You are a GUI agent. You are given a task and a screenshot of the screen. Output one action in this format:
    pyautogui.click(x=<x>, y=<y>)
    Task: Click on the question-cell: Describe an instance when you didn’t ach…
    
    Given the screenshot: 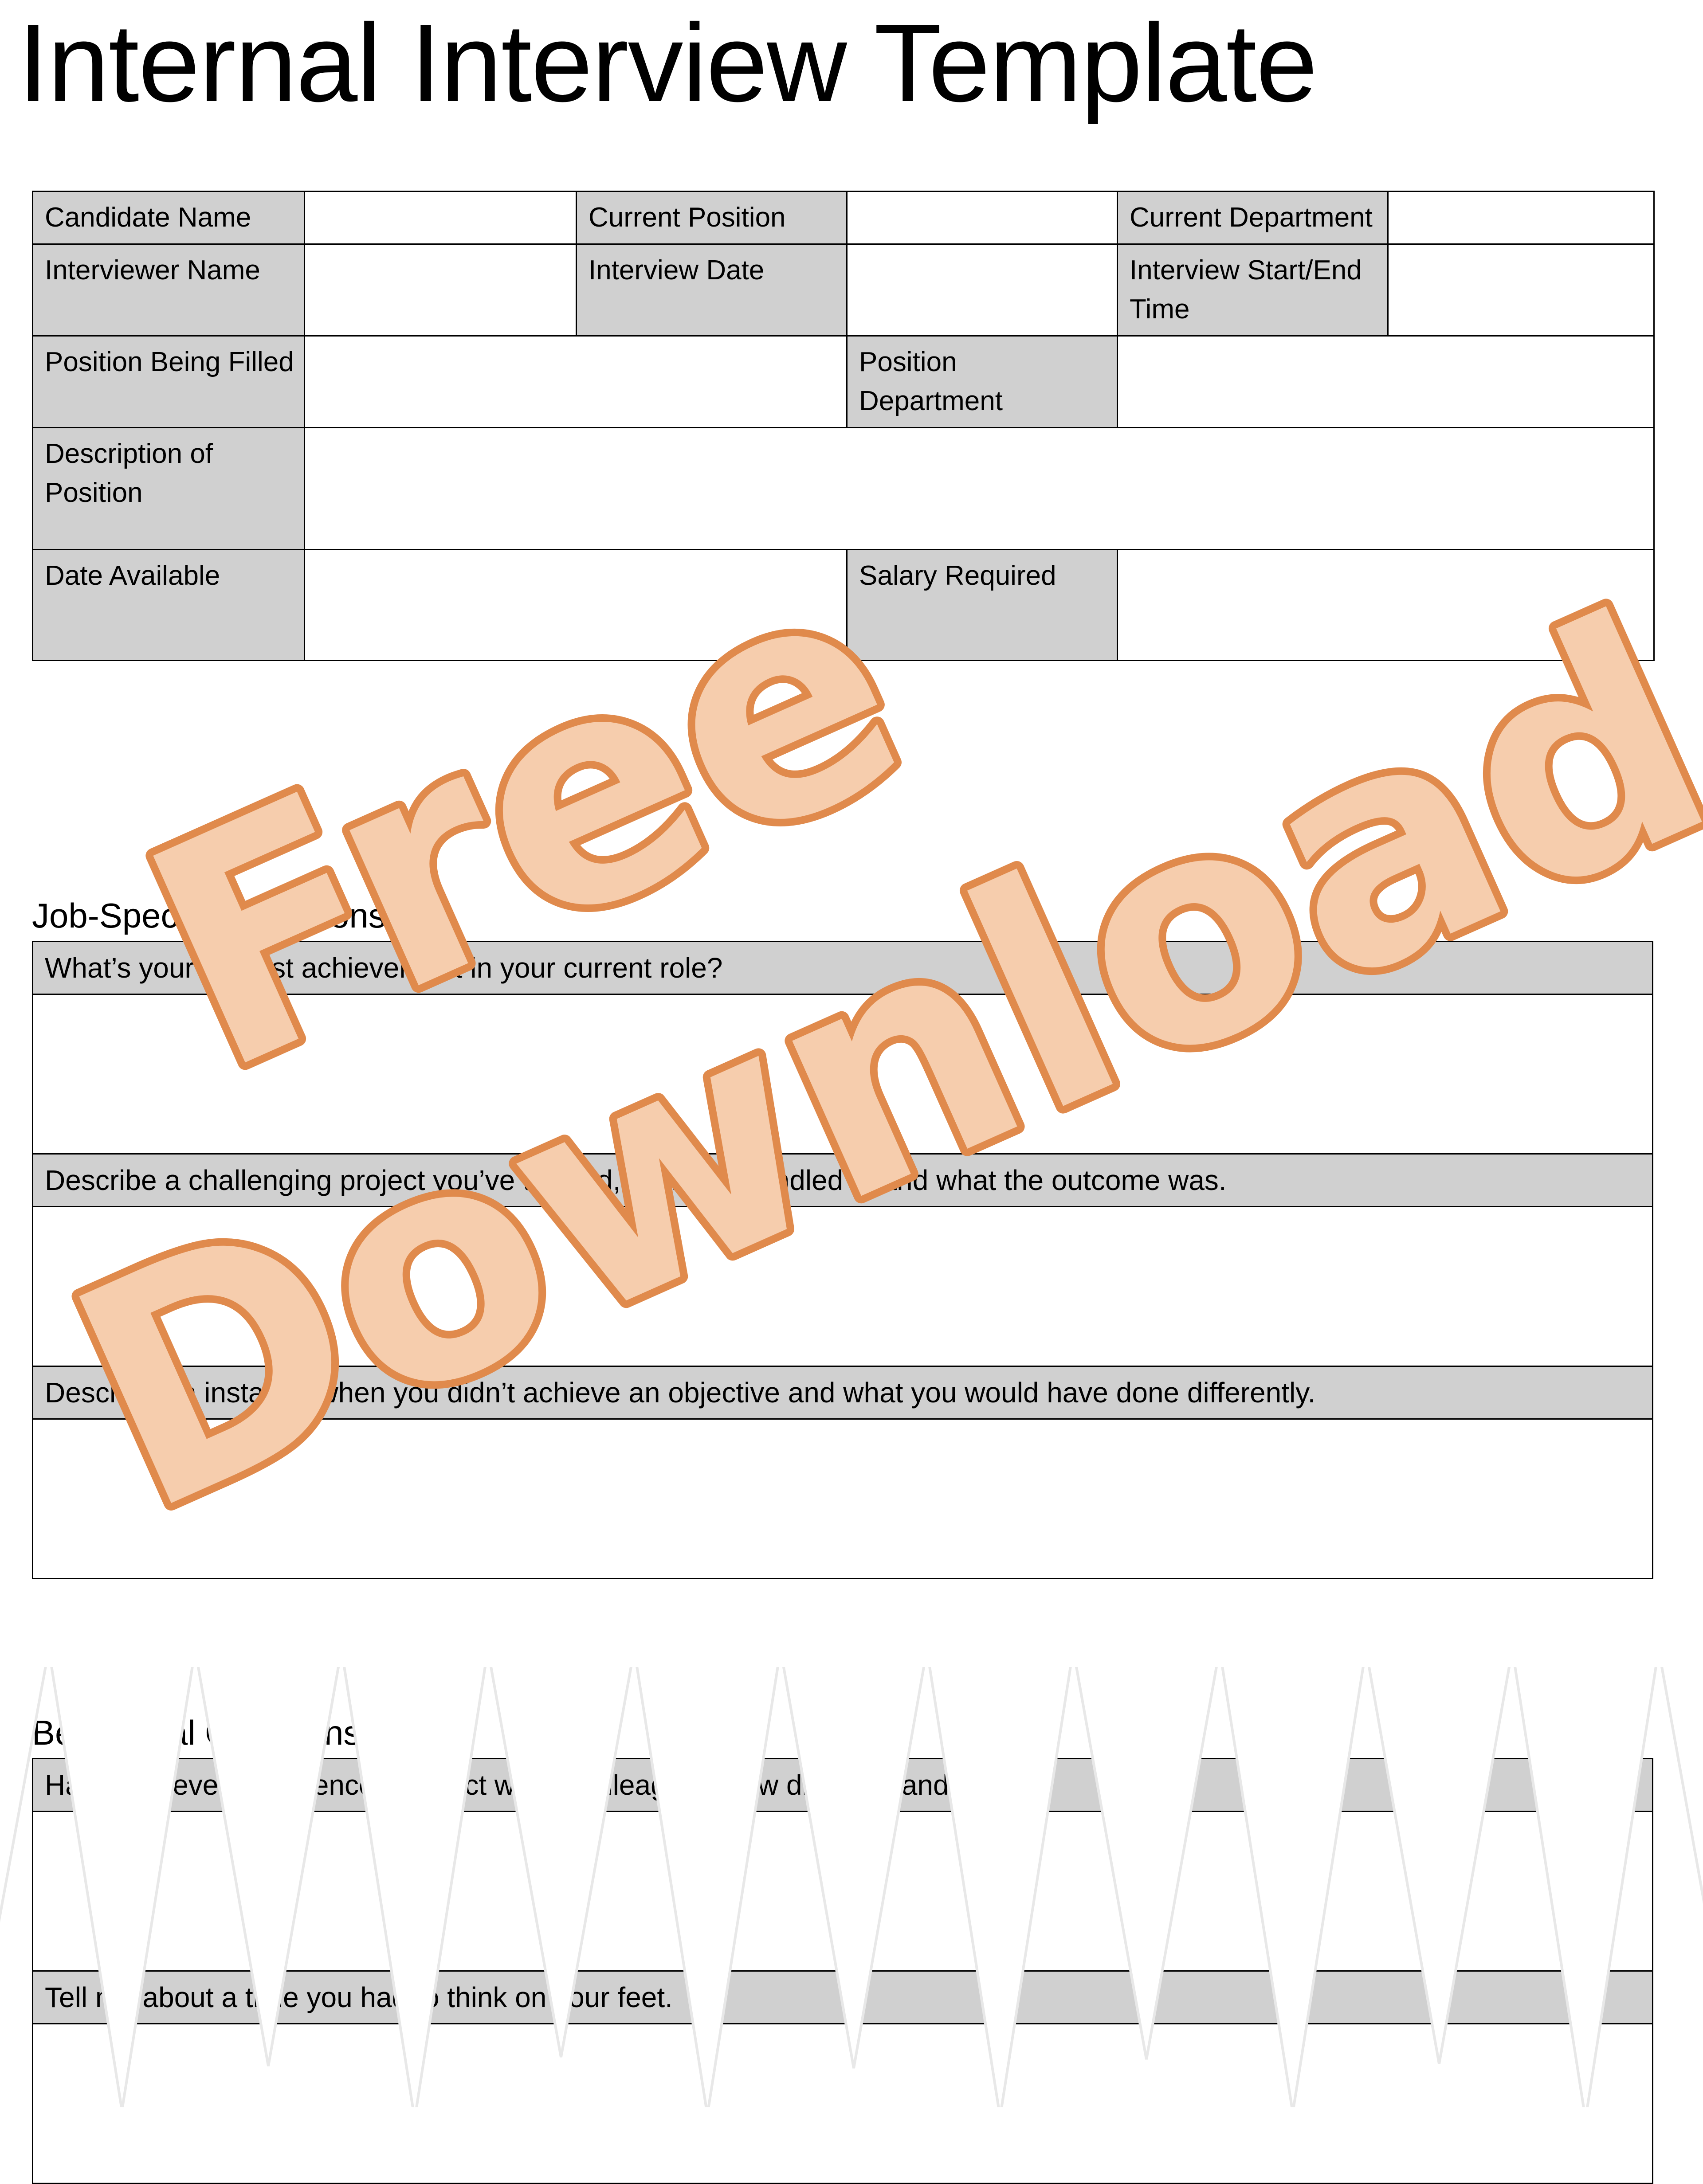 What is the action you would take?
    pyautogui.click(x=842, y=1393)
    